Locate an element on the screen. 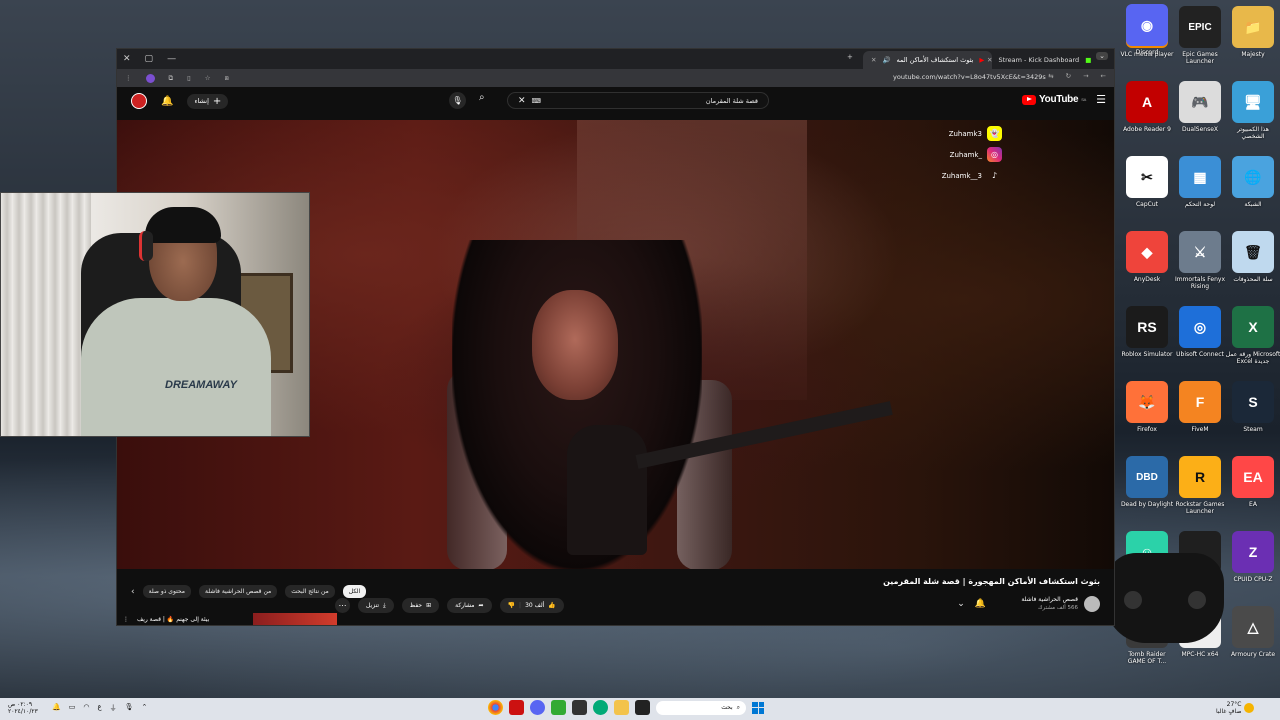  show-hidden-icons: ⌃ is located at coordinates (145, 708).